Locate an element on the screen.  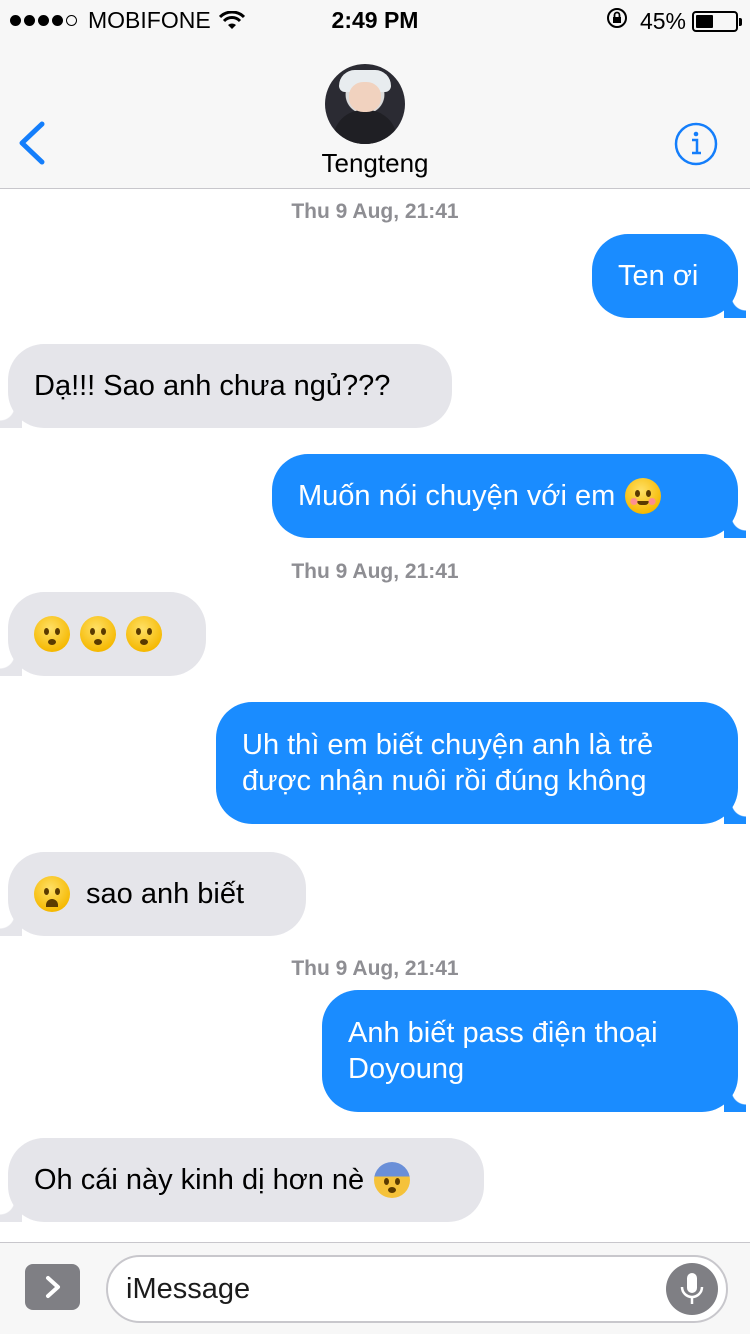
compose-bar is located at coordinates (375, 1288).